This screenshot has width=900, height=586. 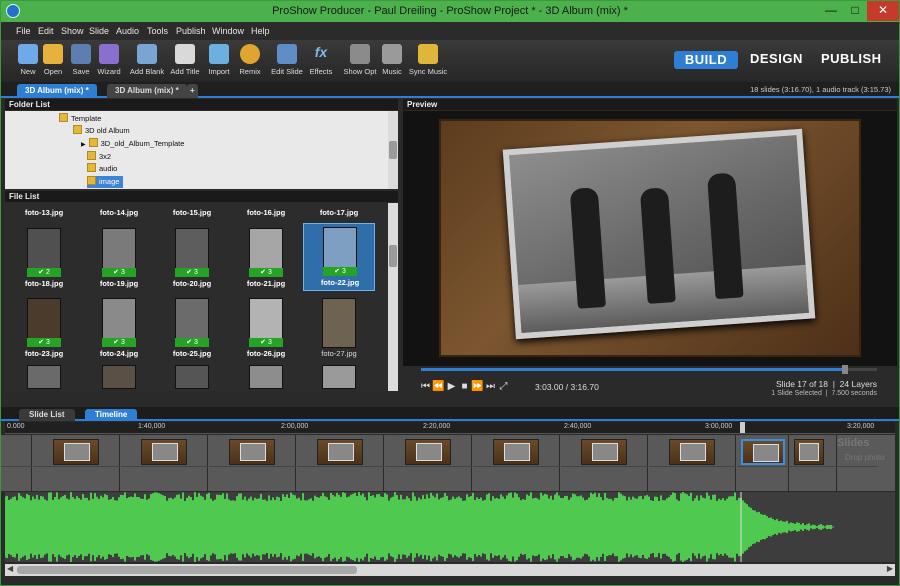 What do you see at coordinates (119, 259) in the screenshot?
I see `file-item: ✔ 3 foto-19.jpg` at bounding box center [119, 259].